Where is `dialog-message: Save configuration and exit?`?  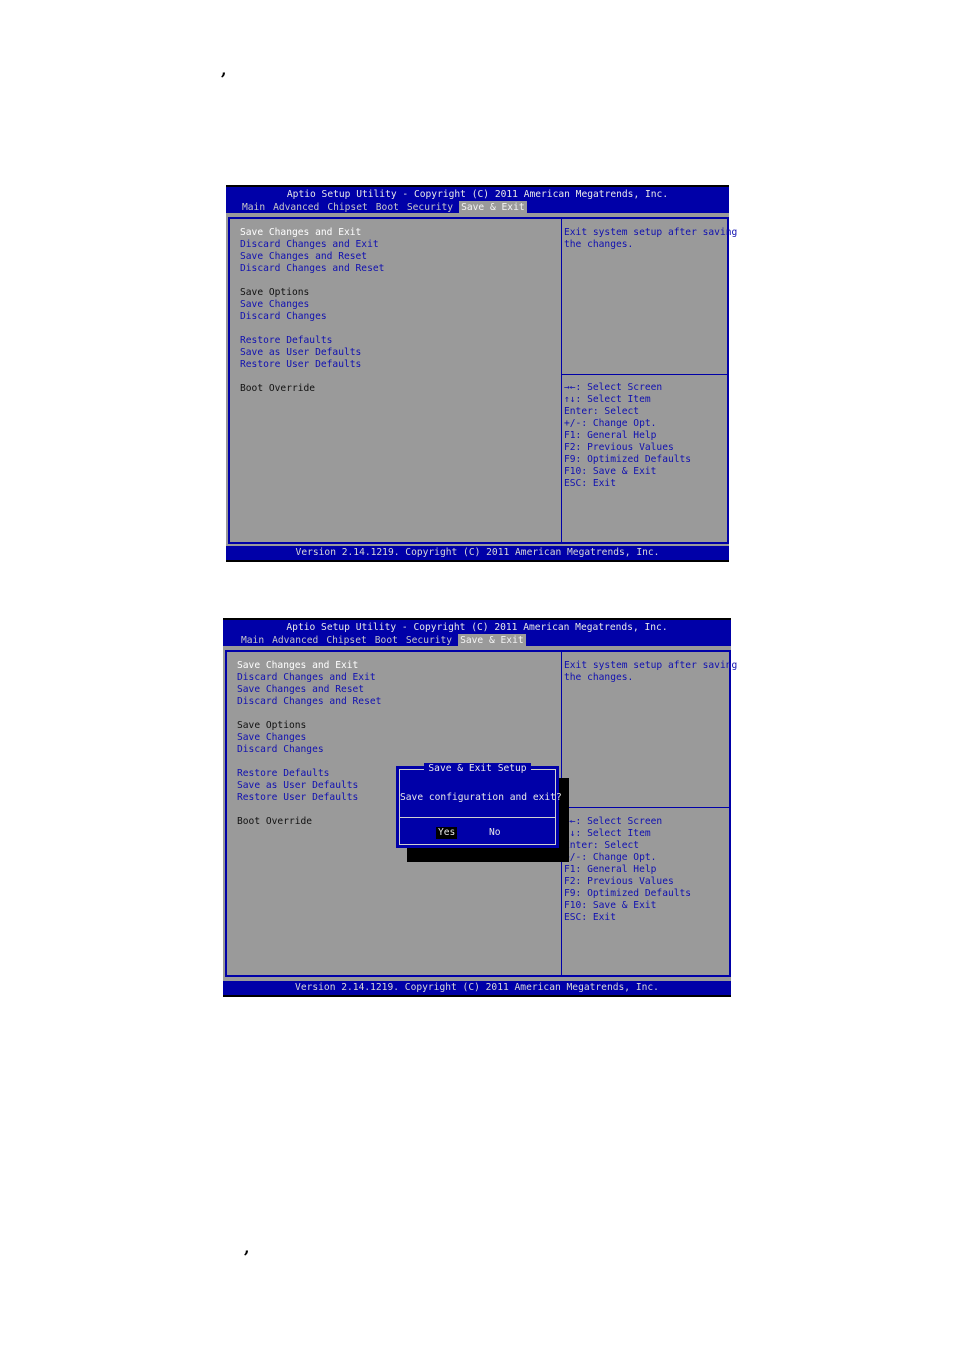 dialog-message: Save configuration and exit? is located at coordinates (481, 797).